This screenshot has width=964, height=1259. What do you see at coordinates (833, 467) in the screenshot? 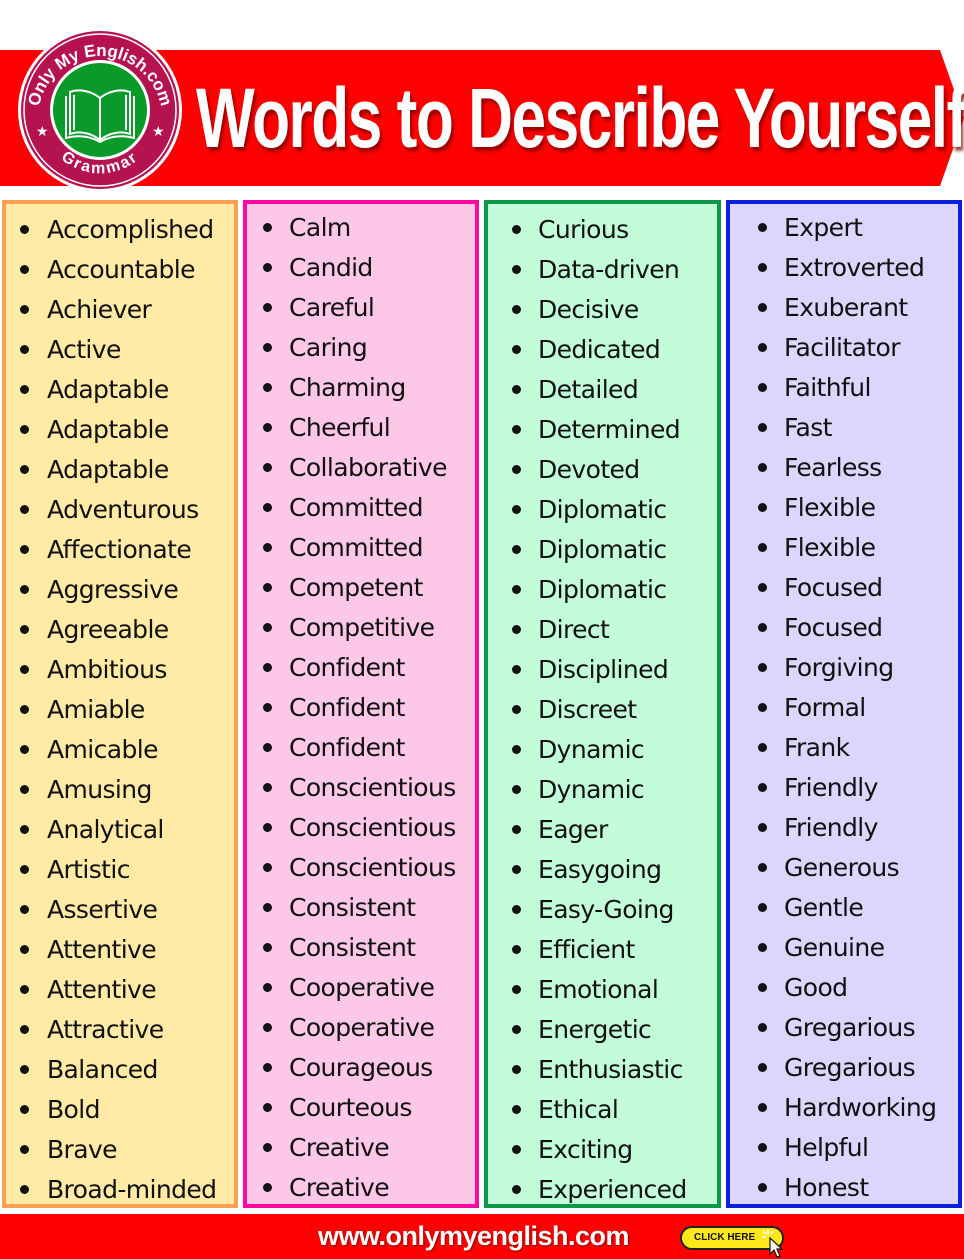
I see `word-text: Fearless` at bounding box center [833, 467].